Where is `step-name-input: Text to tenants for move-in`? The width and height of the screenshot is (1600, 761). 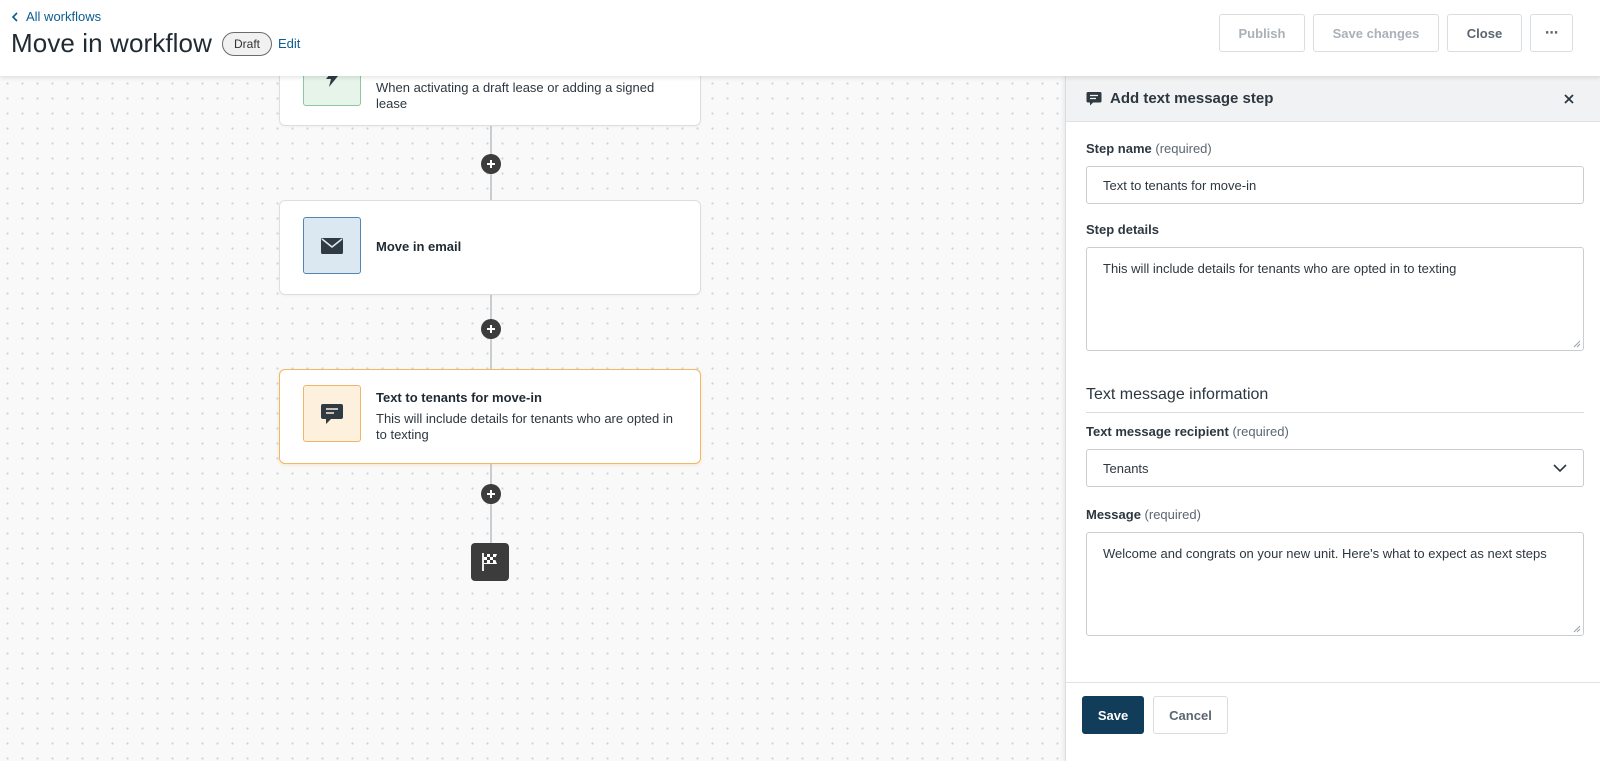 step-name-input: Text to tenants for move-in is located at coordinates (1335, 185).